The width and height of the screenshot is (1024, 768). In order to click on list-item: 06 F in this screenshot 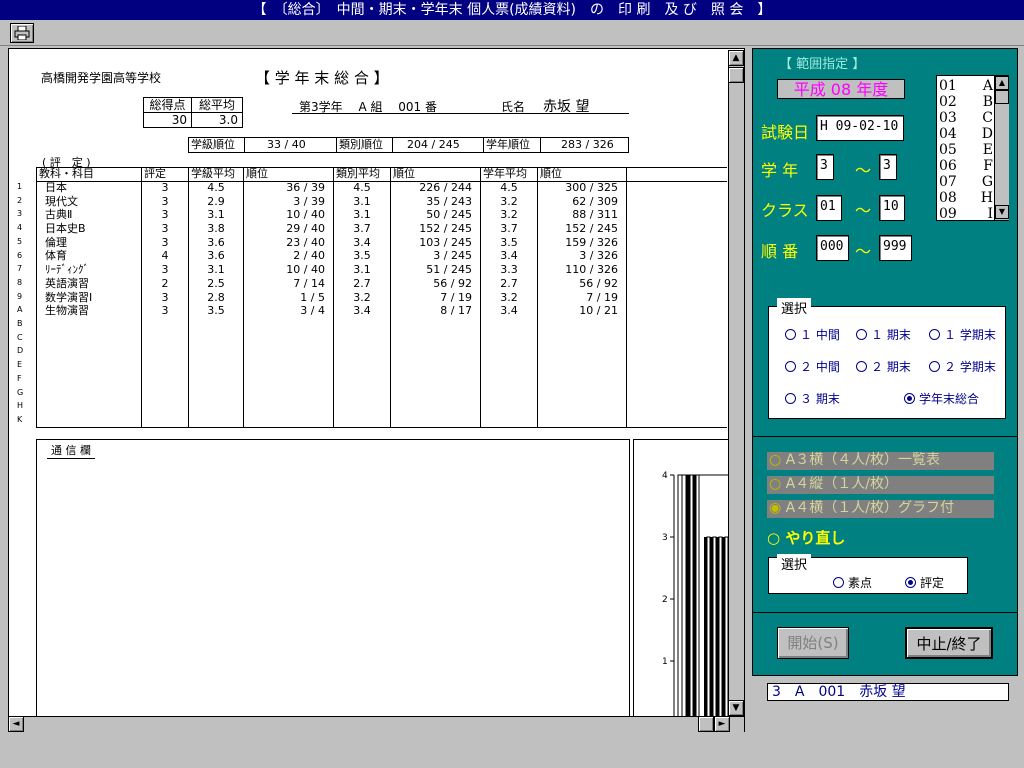, I will do `click(966, 166)`.